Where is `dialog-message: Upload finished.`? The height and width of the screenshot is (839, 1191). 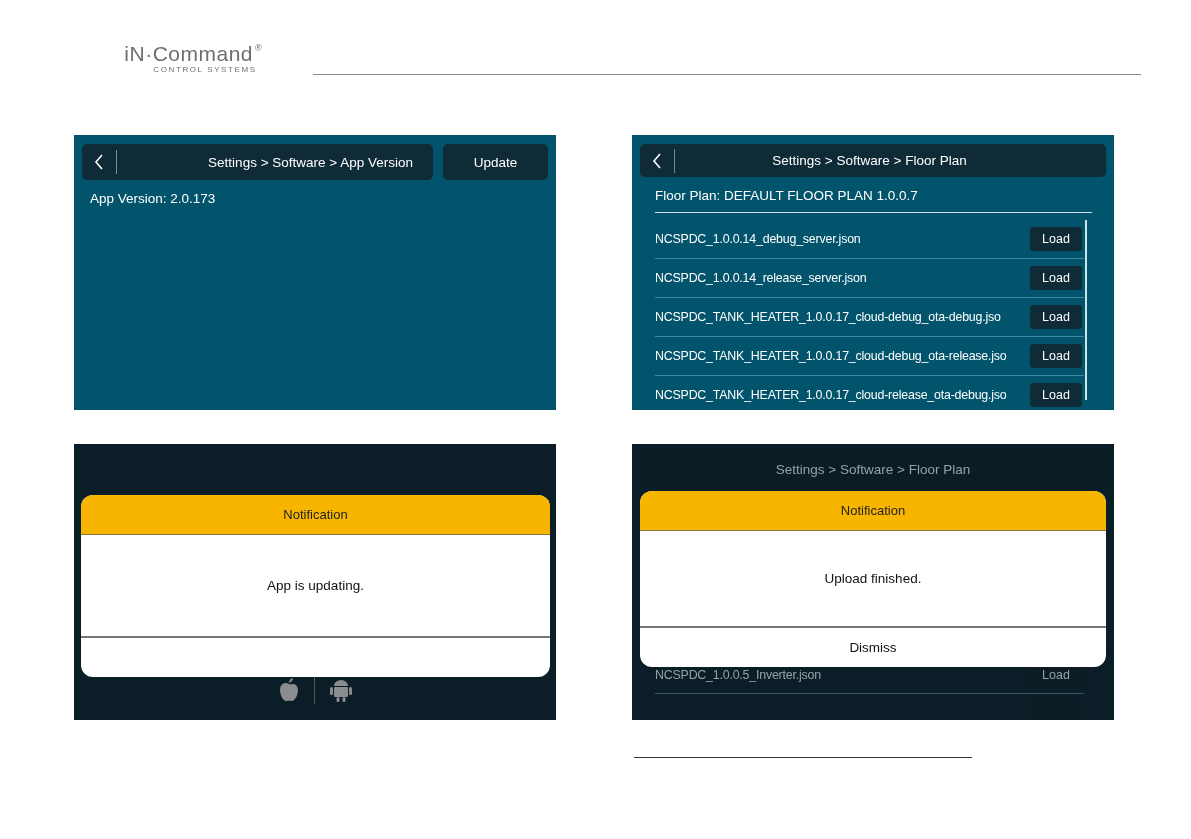
dialog-message: Upload finished. is located at coordinates (873, 578).